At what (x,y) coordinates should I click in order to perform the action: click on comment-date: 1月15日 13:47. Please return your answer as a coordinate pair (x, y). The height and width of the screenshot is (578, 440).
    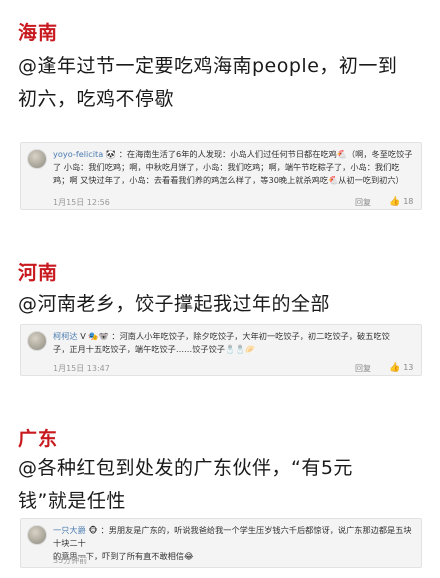
    Looking at the image, I should click on (81, 368).